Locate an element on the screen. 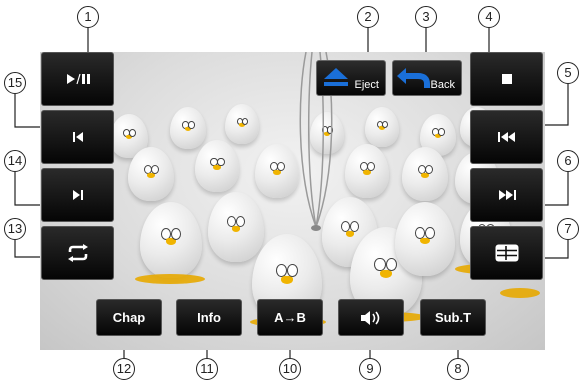 The image size is (582, 389). callout-9: 9 is located at coordinates (370, 369).